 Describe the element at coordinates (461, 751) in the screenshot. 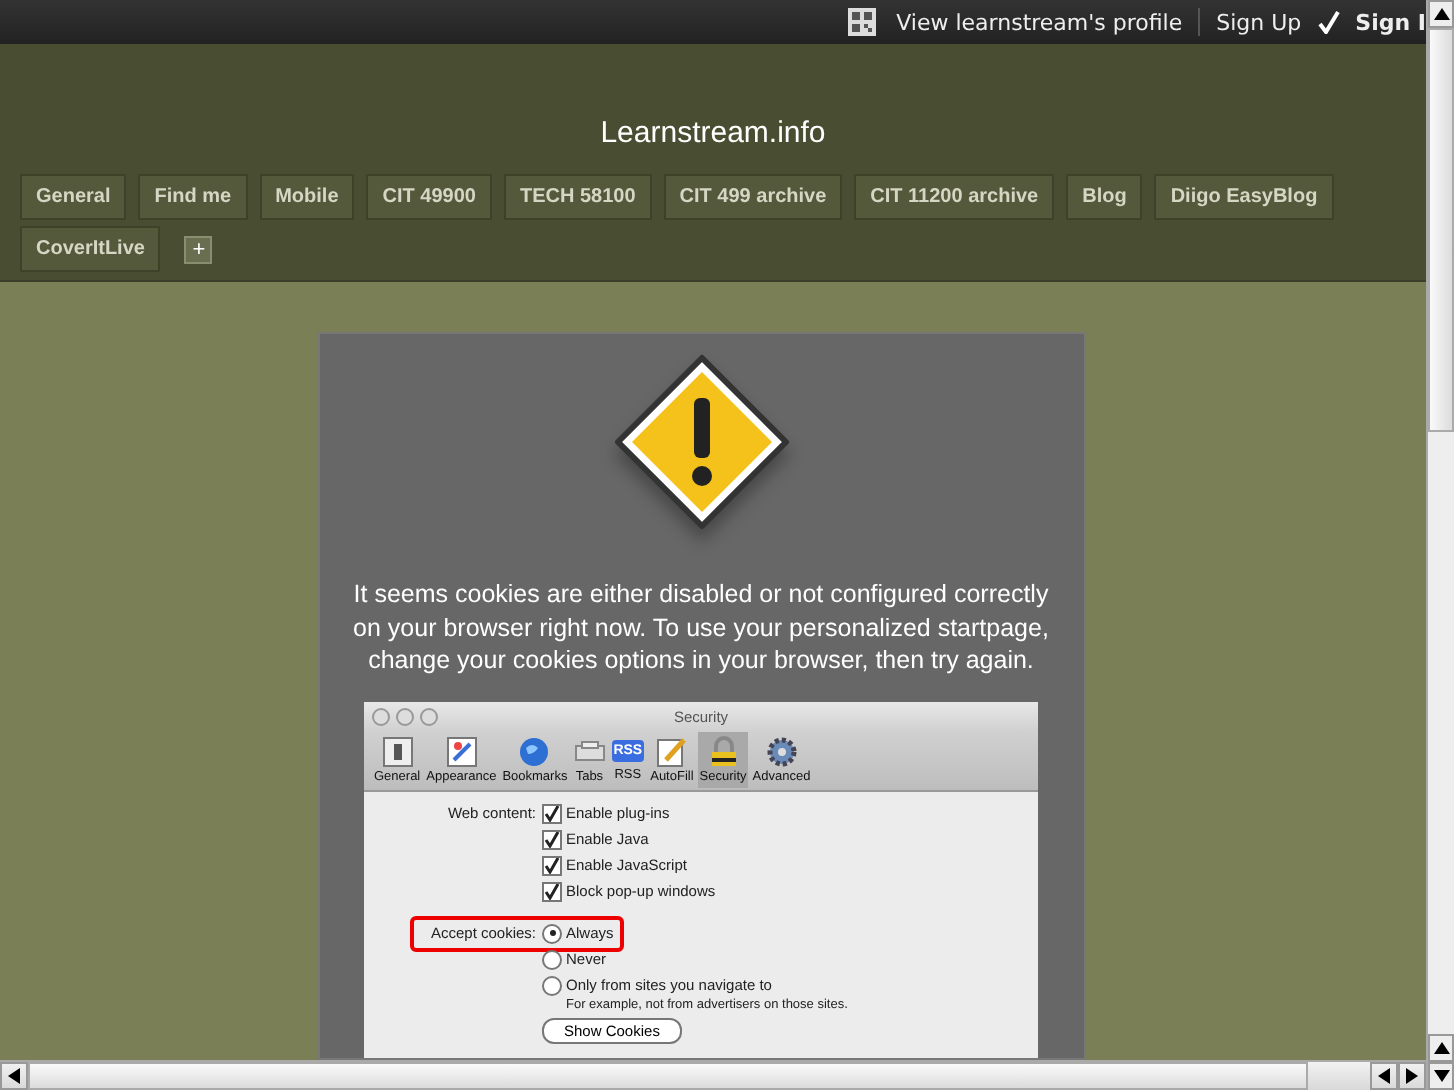

I see `palette-icon` at that location.